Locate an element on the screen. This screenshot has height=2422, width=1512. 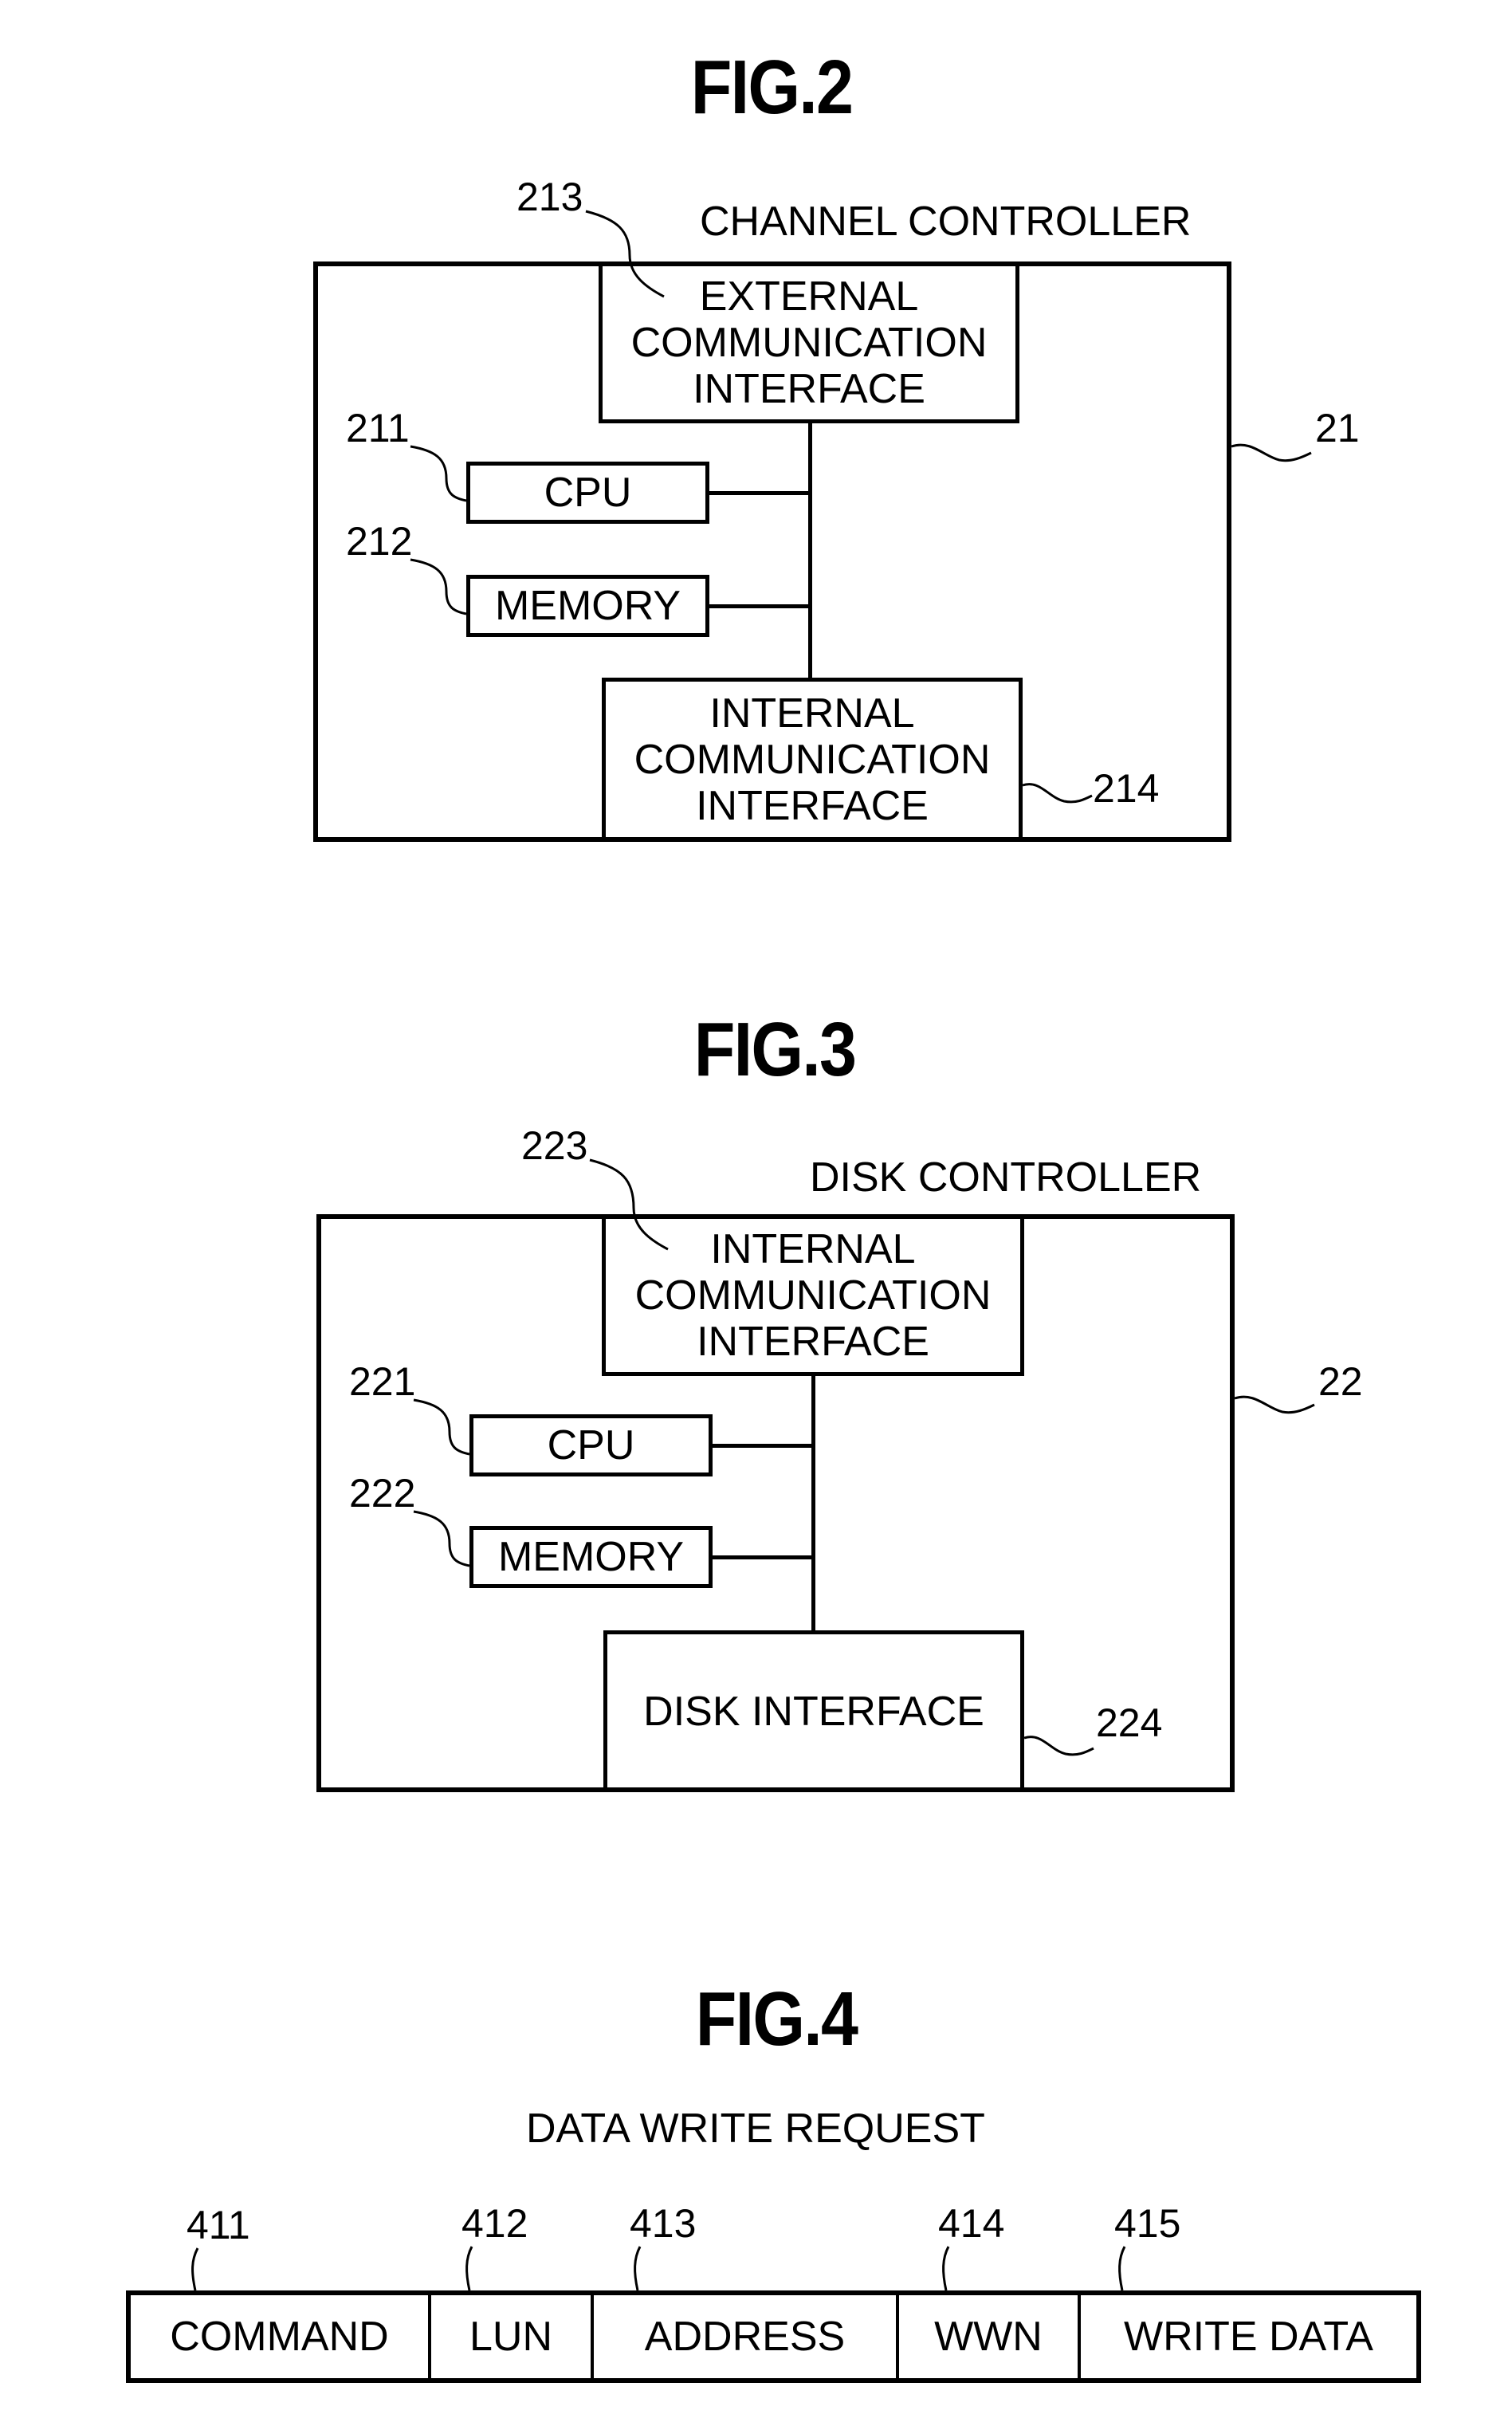
fig3-cpu-block: CPU is located at coordinates (591, 1445).